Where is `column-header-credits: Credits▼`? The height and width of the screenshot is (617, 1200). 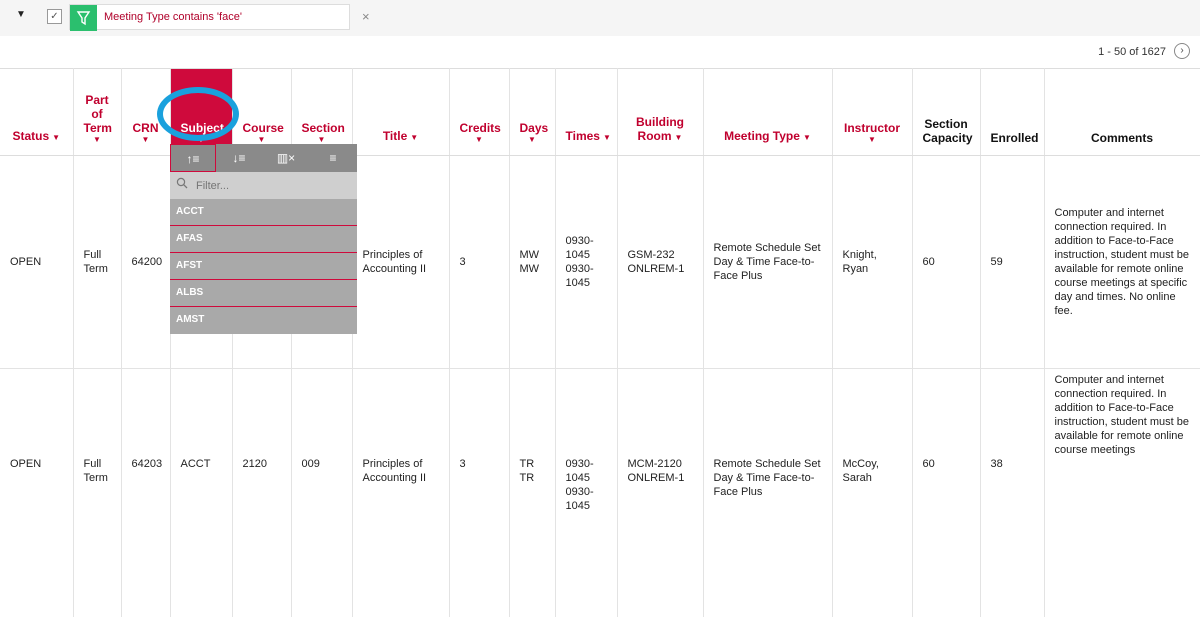
column-header-credits: Credits▼ is located at coordinates (479, 112).